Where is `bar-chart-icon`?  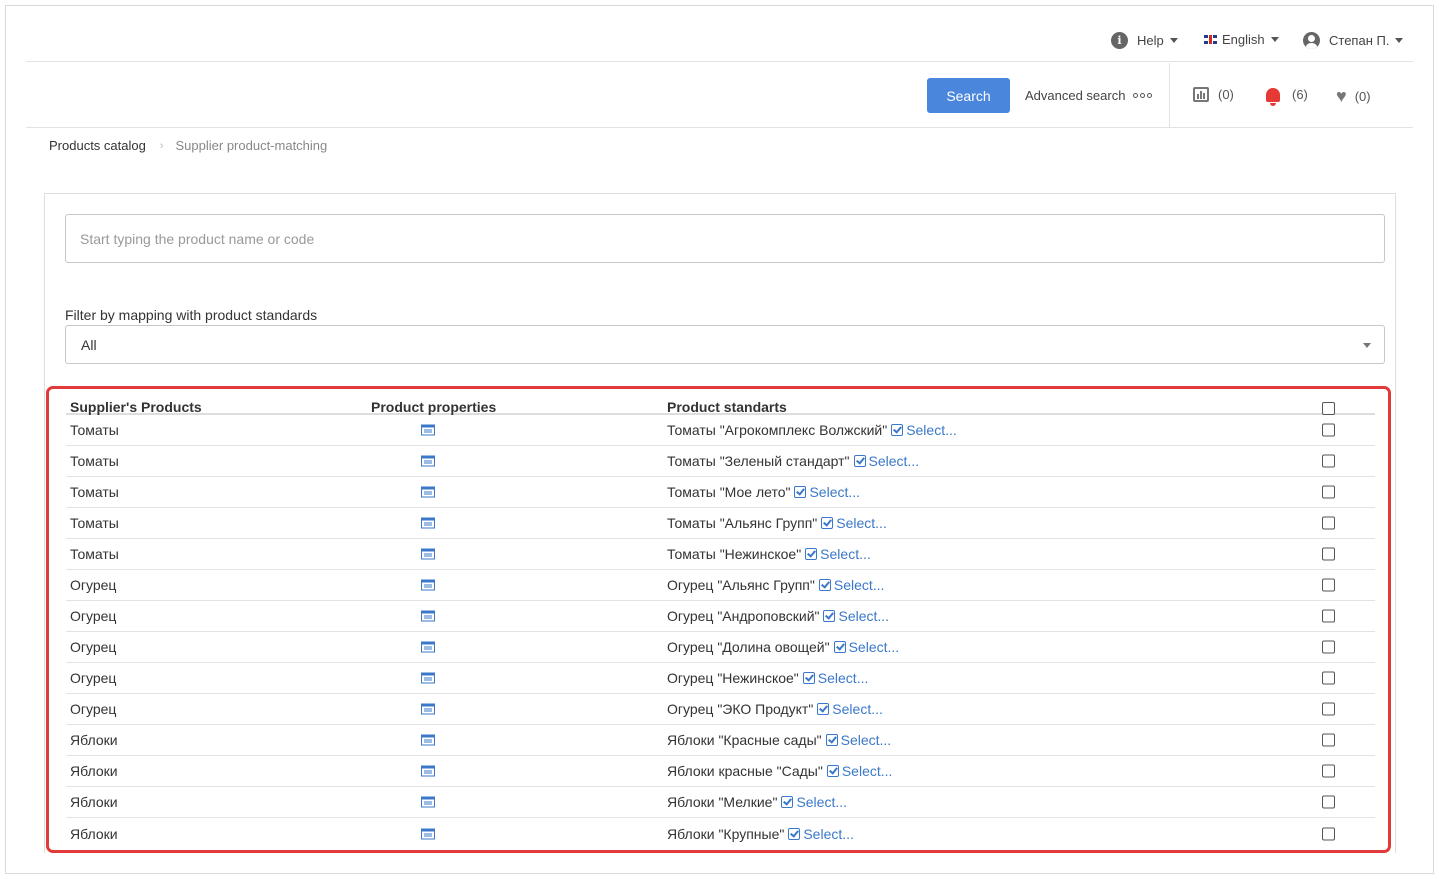
bar-chart-icon is located at coordinates (1201, 94).